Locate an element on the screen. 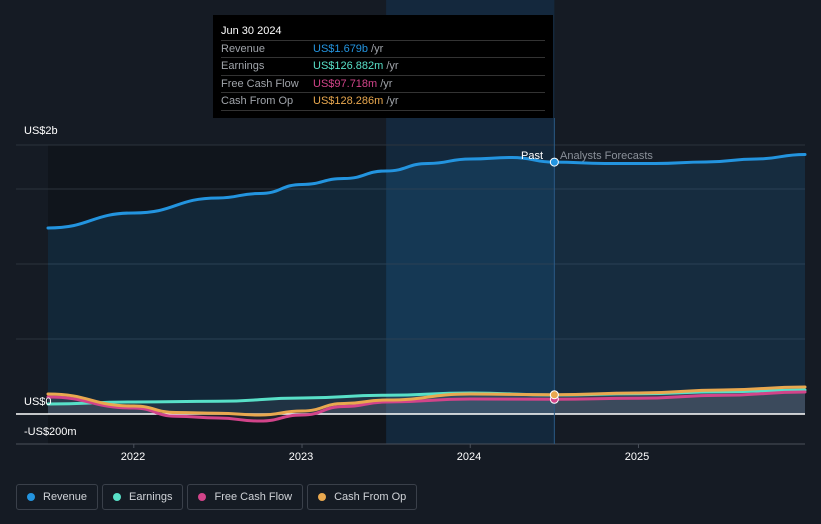 Image resolution: width=821 pixels, height=524 pixels. tooltip-row-fcf: Free Cash Flow US$97.718m/yr is located at coordinates (383, 84).